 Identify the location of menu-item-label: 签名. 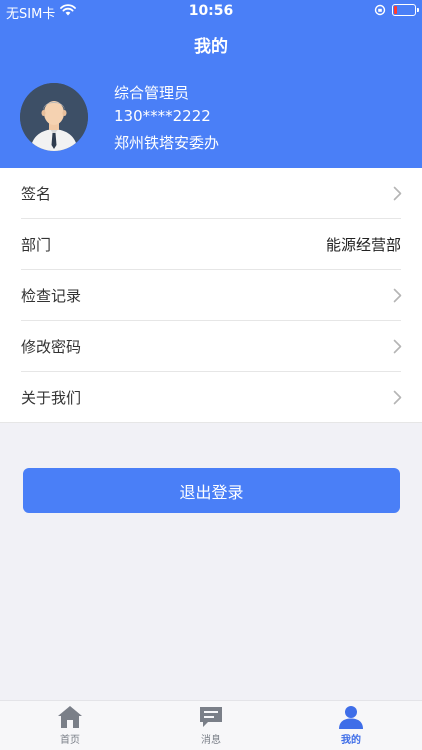
(36, 194).